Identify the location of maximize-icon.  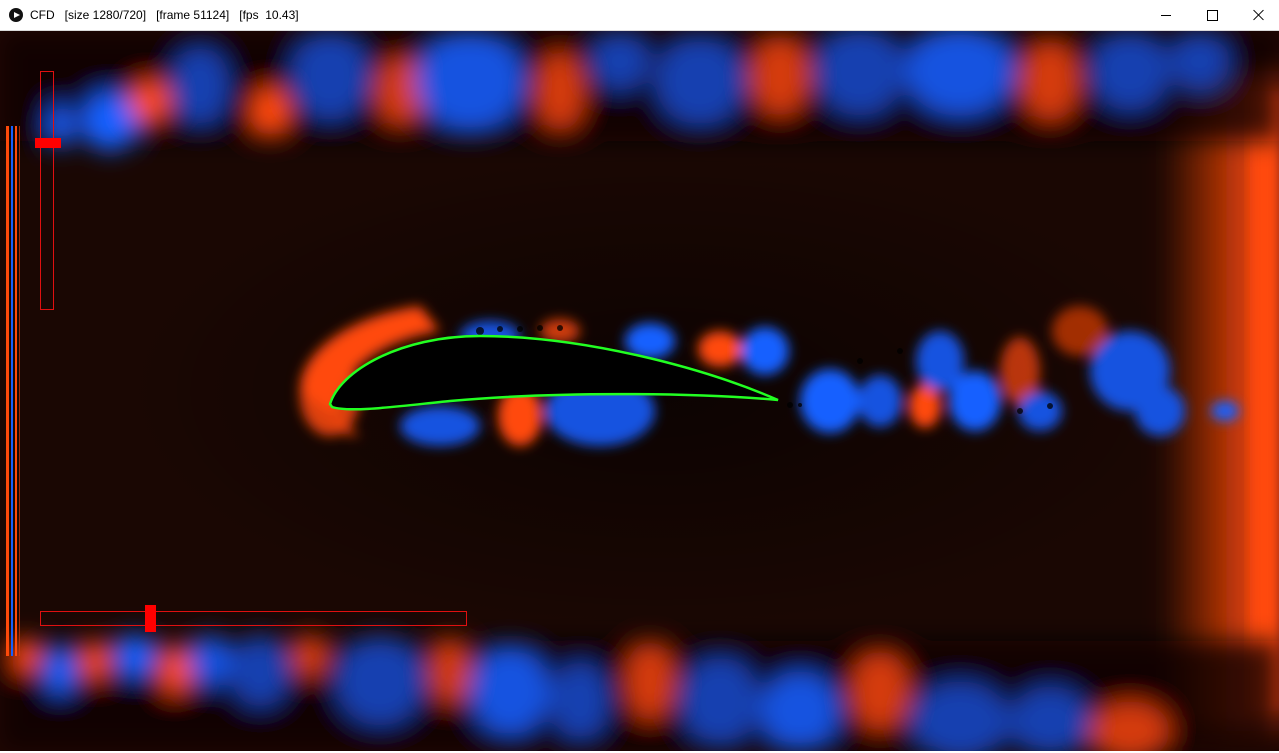
(1212, 15).